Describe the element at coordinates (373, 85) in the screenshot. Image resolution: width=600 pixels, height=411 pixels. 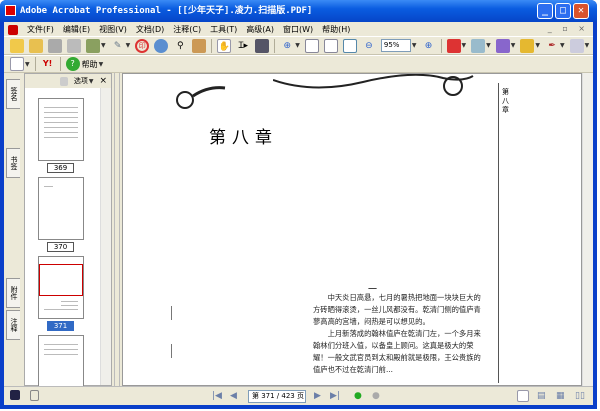
I see `ornament-top-icon` at that location.